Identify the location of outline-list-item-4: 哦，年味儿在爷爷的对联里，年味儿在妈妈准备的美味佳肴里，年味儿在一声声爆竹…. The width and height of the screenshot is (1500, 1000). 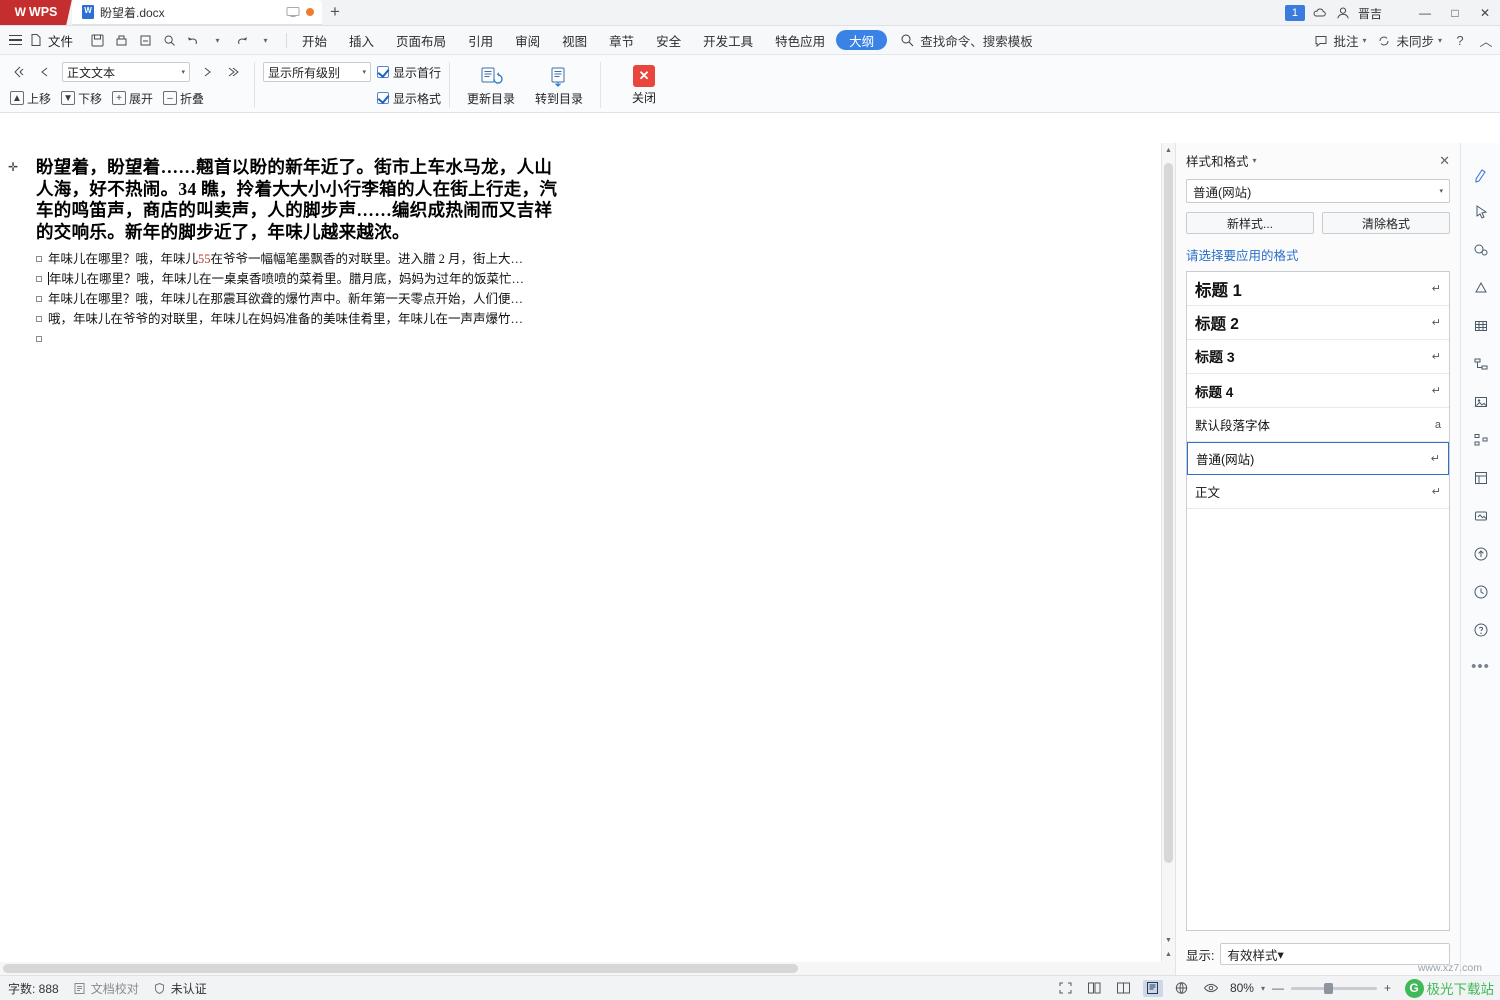
(316, 319).